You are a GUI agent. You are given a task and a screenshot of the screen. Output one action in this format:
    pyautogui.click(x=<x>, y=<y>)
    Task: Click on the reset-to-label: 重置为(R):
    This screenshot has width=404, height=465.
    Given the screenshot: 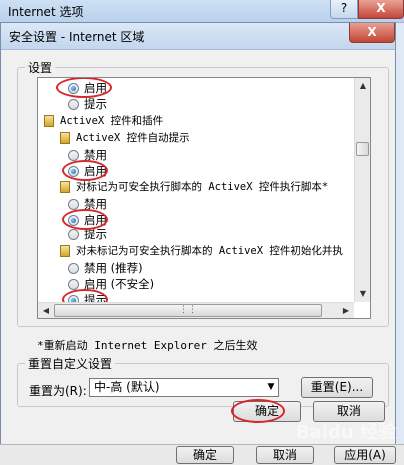 What is the action you would take?
    pyautogui.click(x=58, y=391)
    